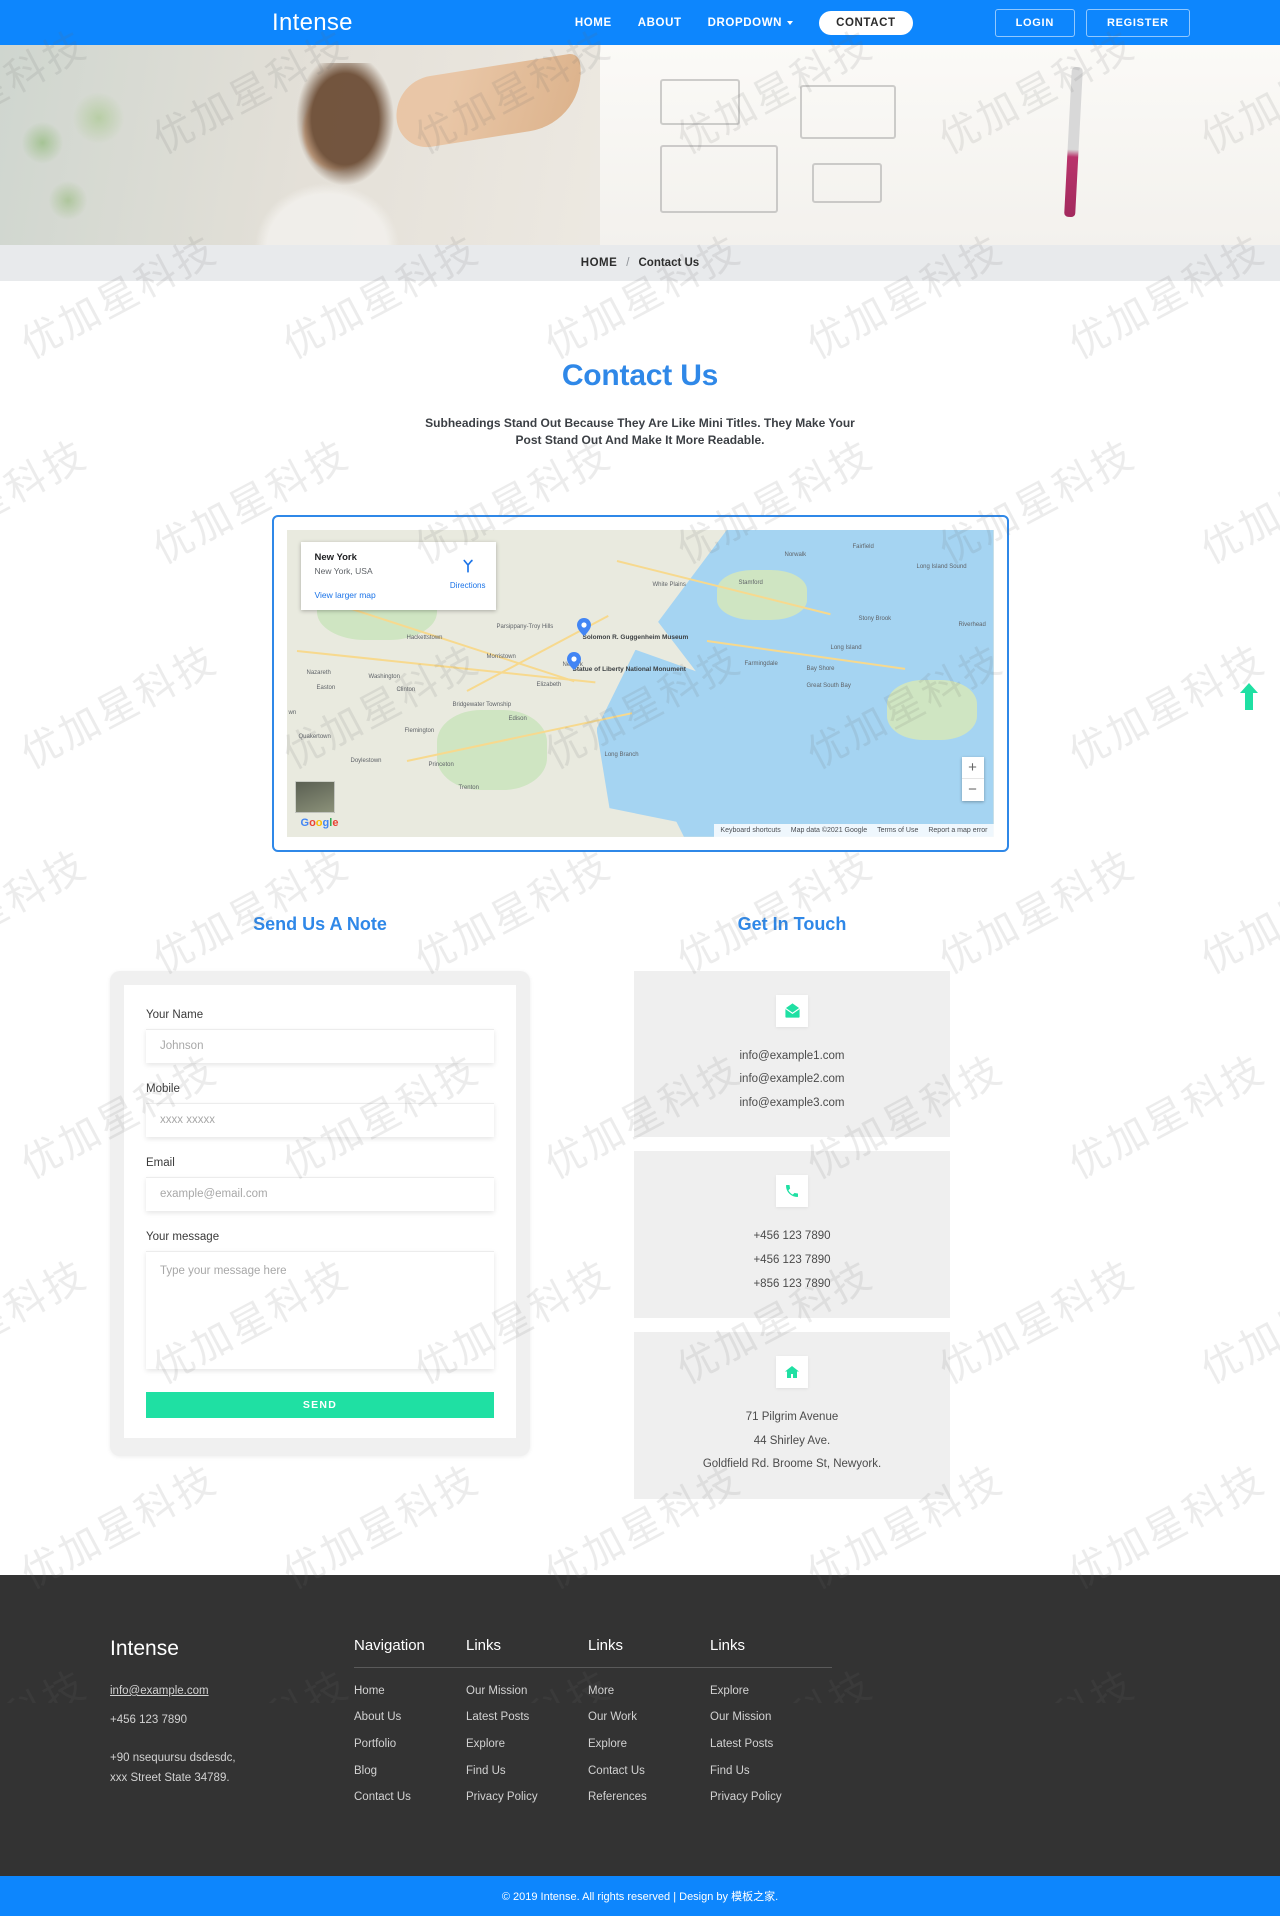  What do you see at coordinates (700, 102) in the screenshot?
I see `hero-sketch-shape` at bounding box center [700, 102].